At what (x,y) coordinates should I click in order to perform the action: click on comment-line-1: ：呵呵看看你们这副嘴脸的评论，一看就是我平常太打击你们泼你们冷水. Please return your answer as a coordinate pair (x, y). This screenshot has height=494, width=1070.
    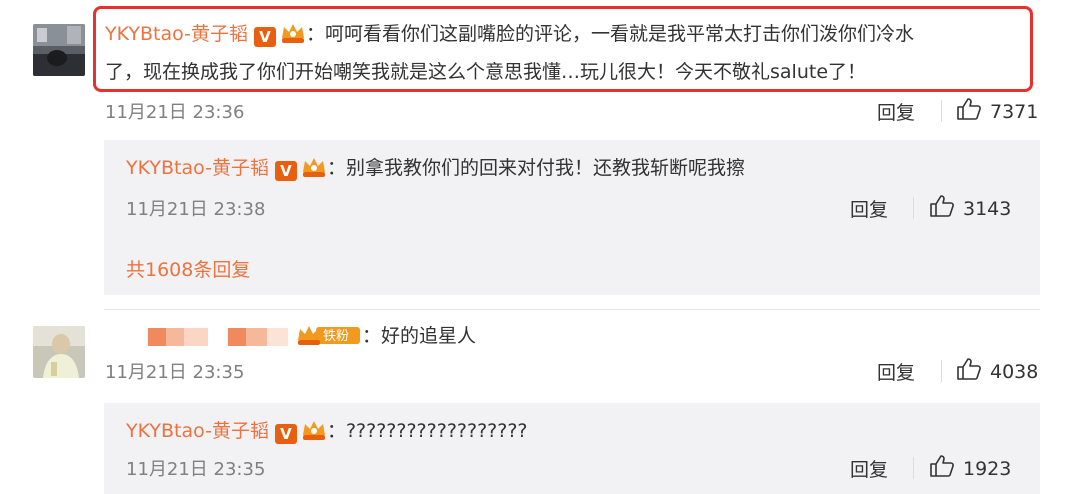
    Looking at the image, I should click on (609, 34).